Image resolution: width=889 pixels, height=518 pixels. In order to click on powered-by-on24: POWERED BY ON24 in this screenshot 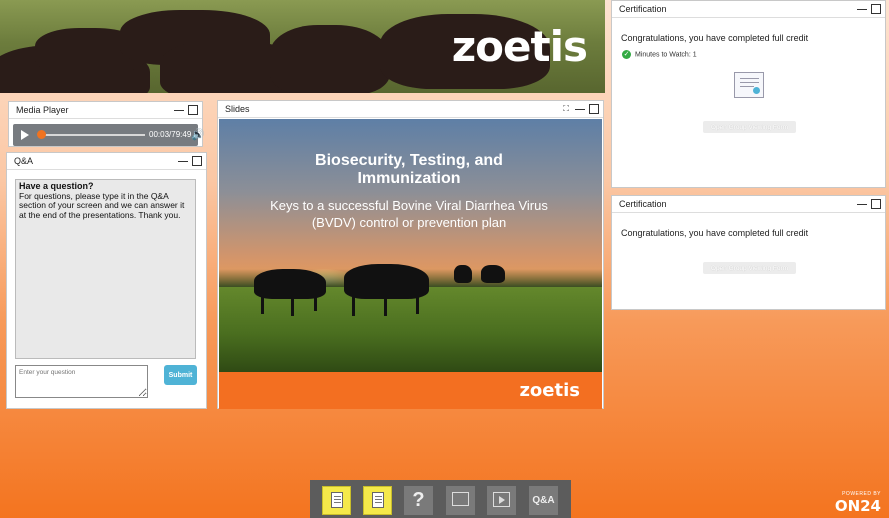, I will do `click(858, 503)`.